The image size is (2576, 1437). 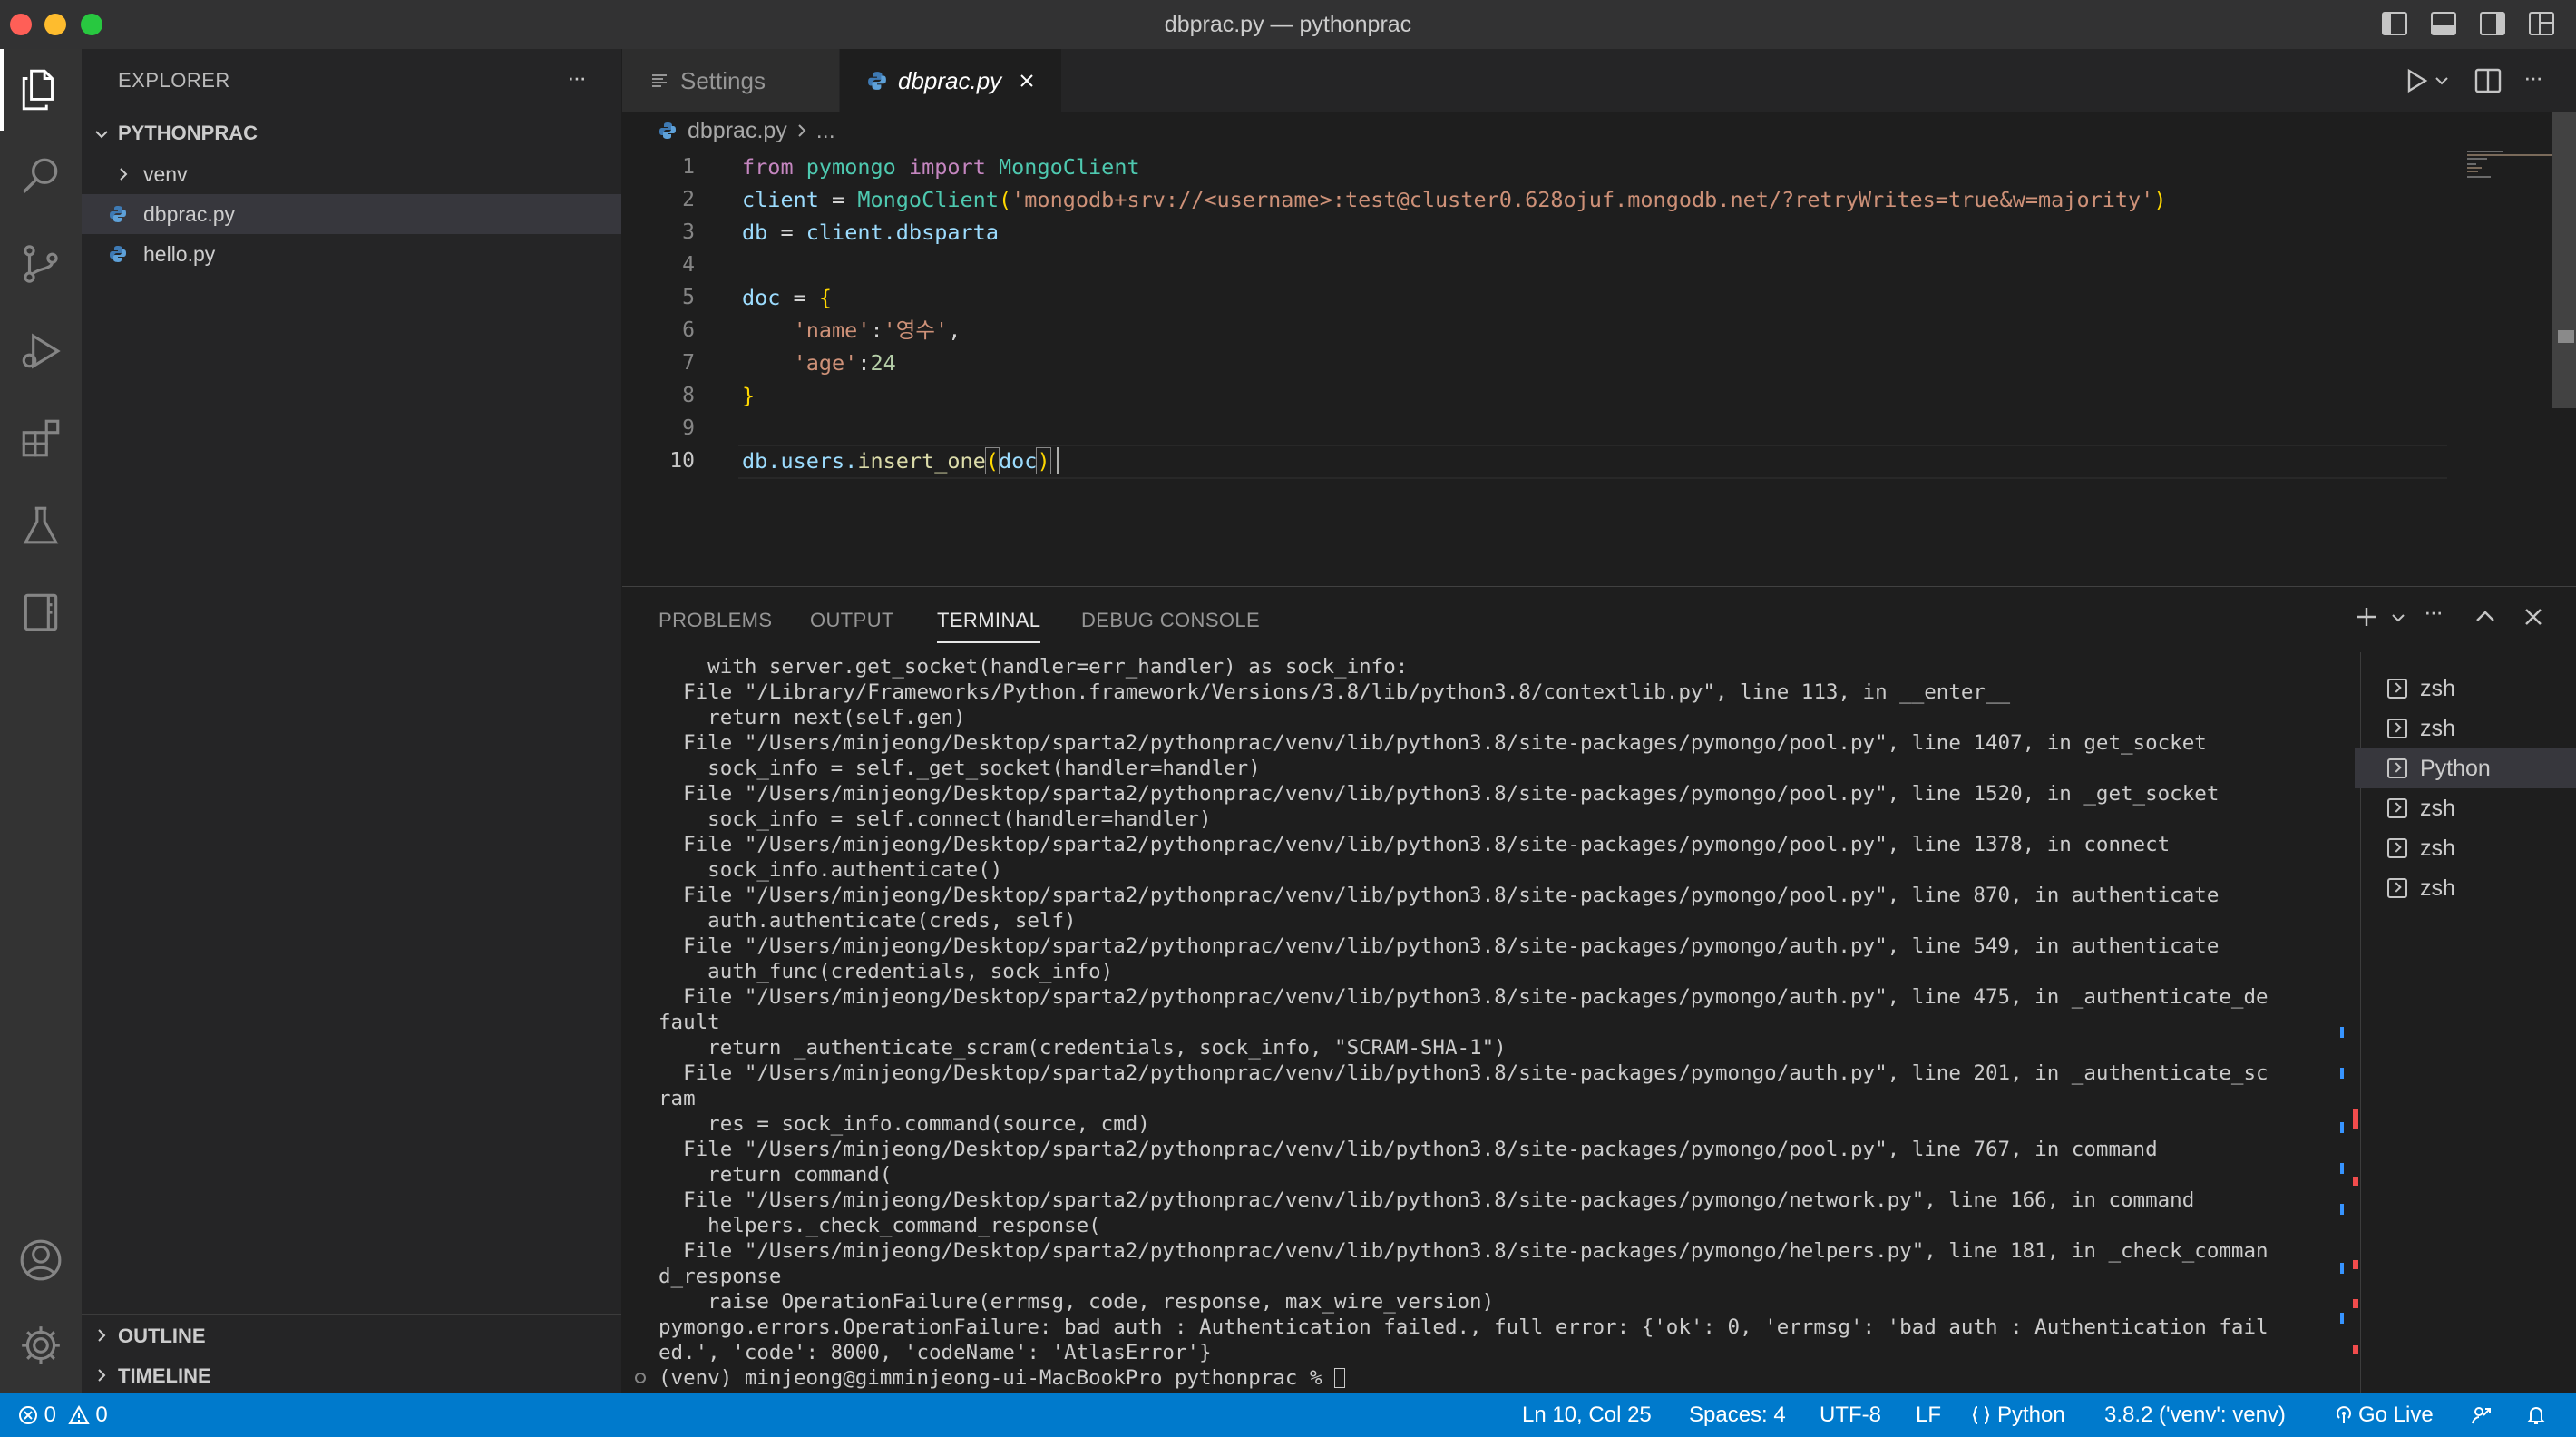 I want to click on extensions-icon, so click(x=41, y=438).